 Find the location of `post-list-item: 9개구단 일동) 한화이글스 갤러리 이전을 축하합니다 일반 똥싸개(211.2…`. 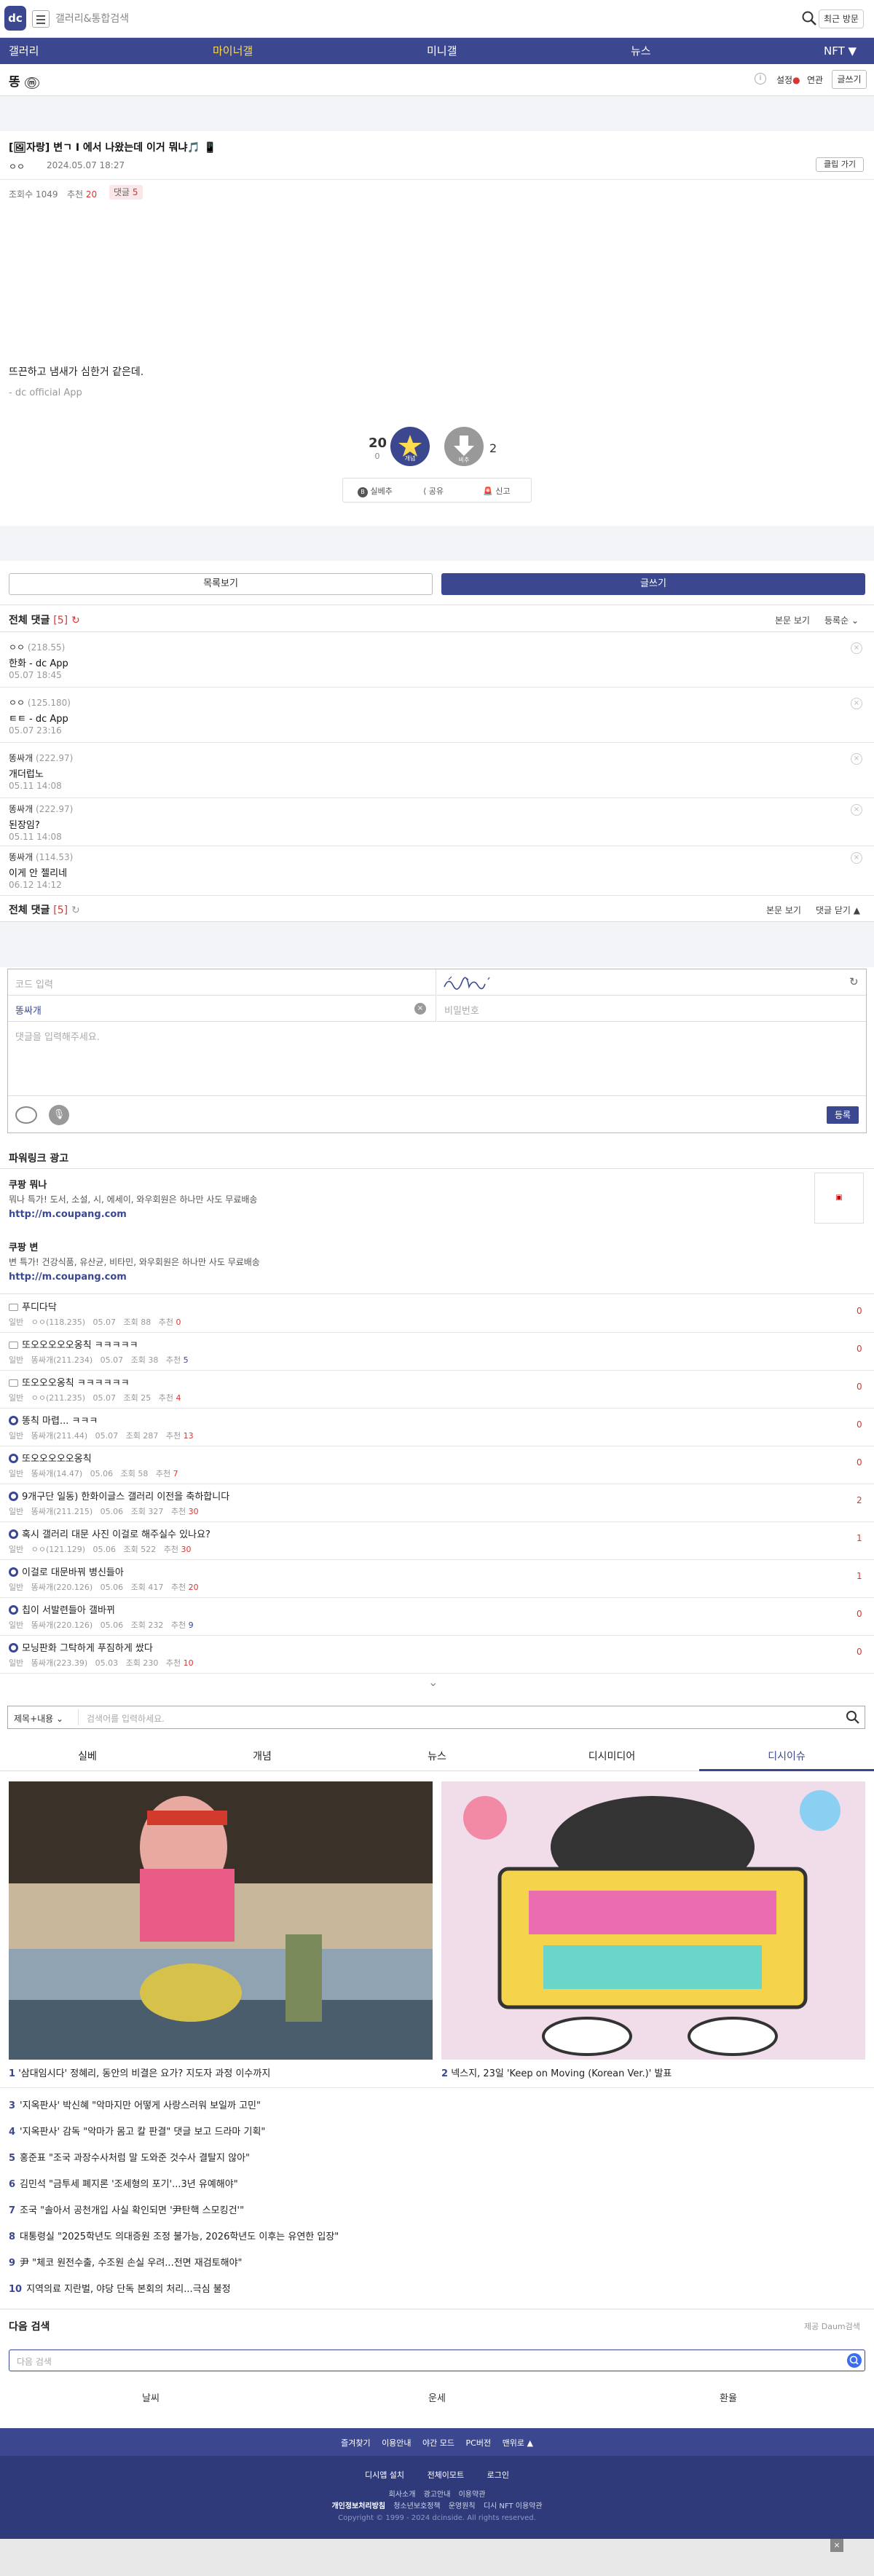

post-list-item: 9개구단 일동) 한화이글스 갤러리 이전을 축하합니다 일반 똥싸개(211.2… is located at coordinates (437, 1503).